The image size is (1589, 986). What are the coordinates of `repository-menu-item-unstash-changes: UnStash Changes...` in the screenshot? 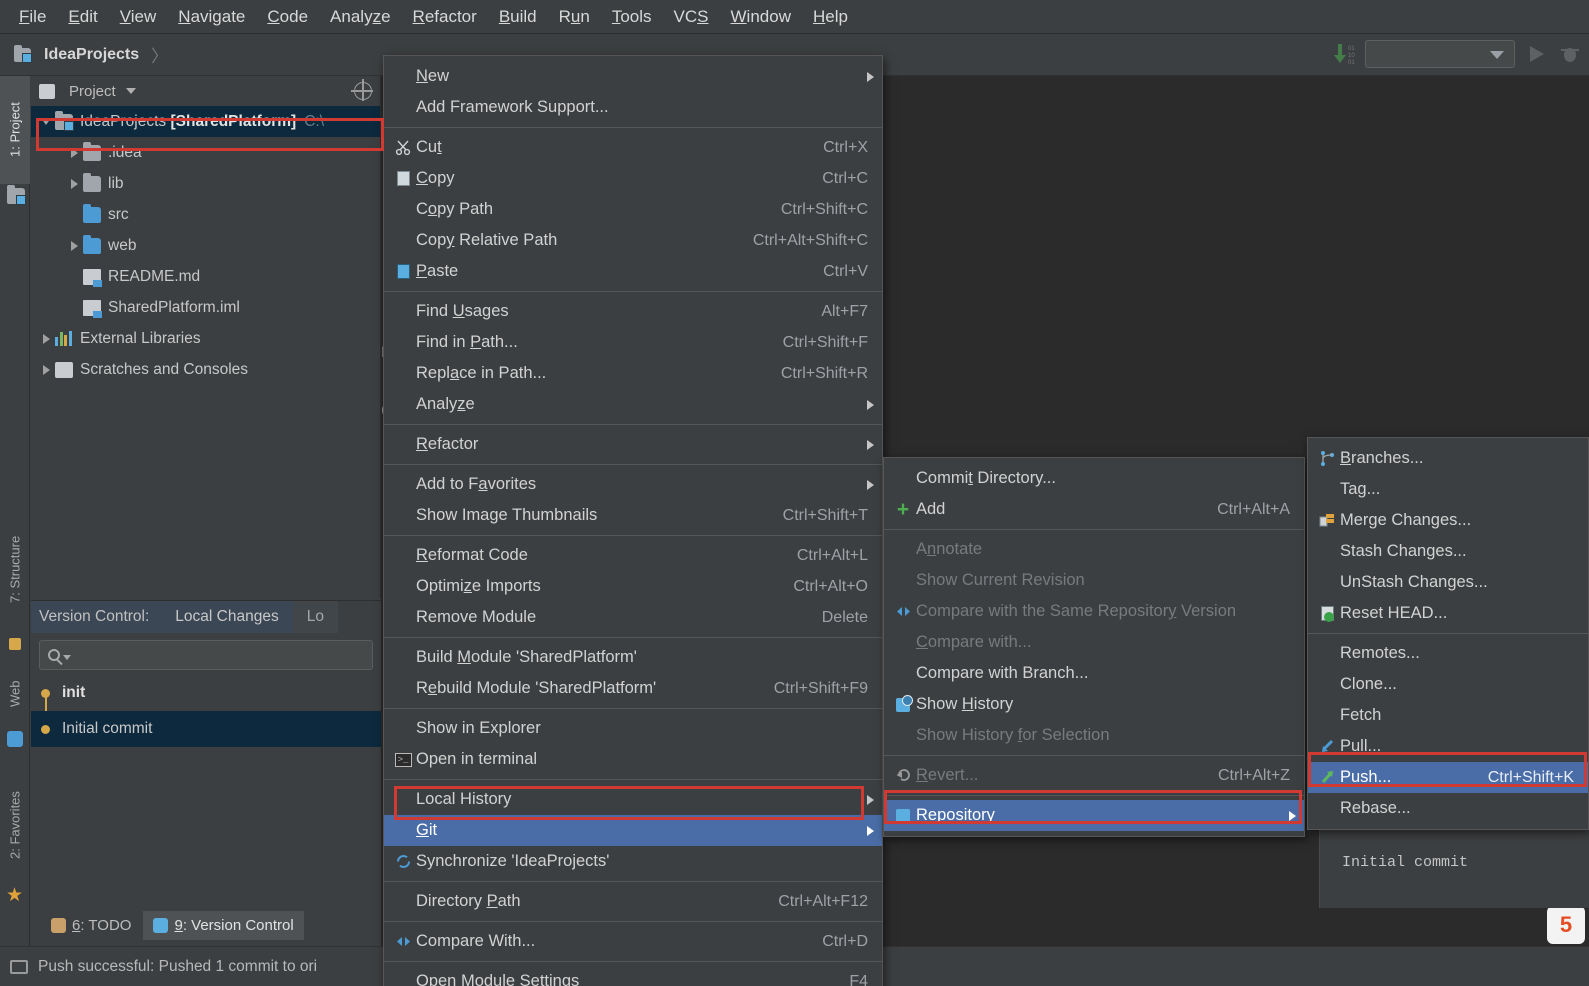 It's located at (1448, 582).